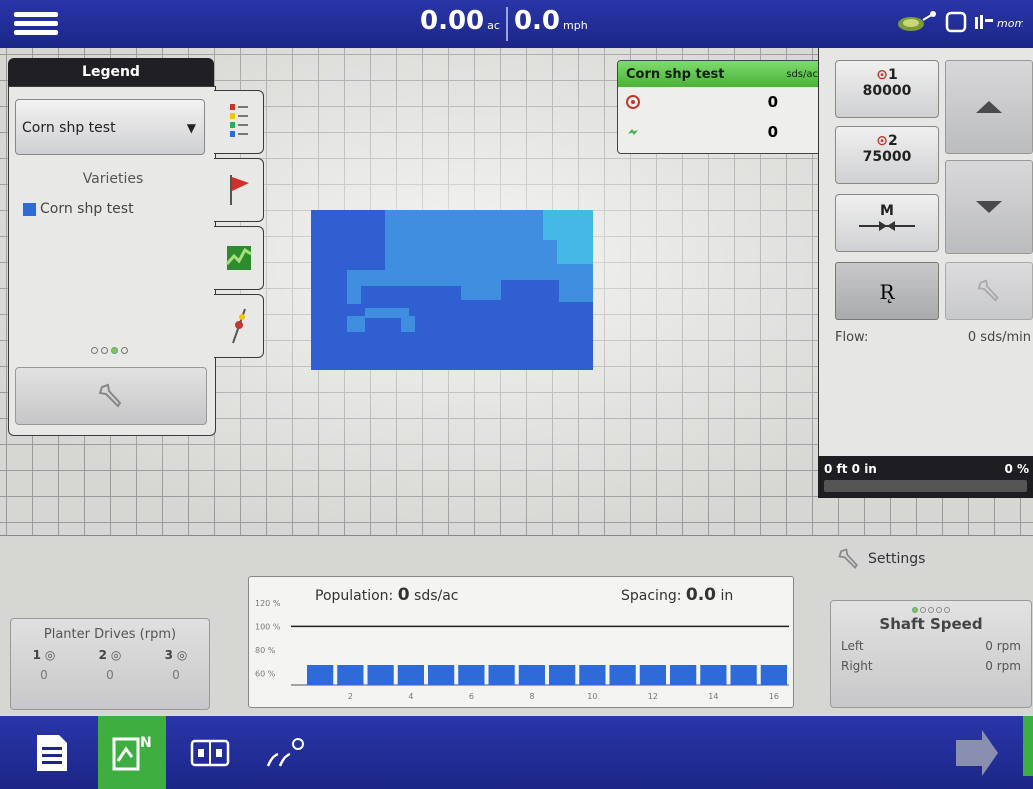  What do you see at coordinates (111, 72) in the screenshot?
I see `legend-tab: Legend` at bounding box center [111, 72].